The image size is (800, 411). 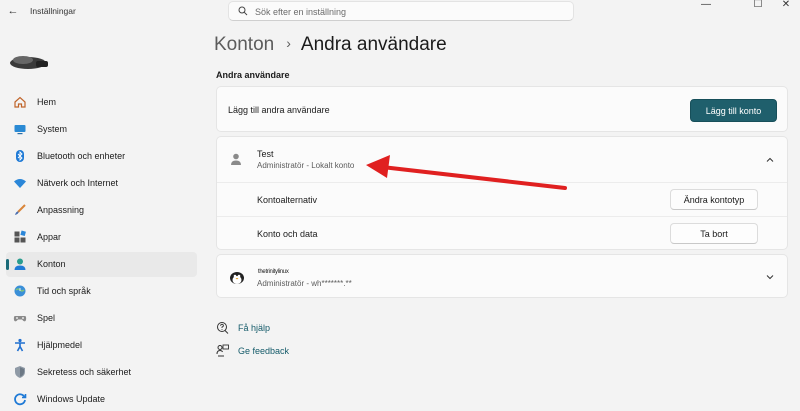 I want to click on sidebar-item-system: System, so click(x=101, y=129).